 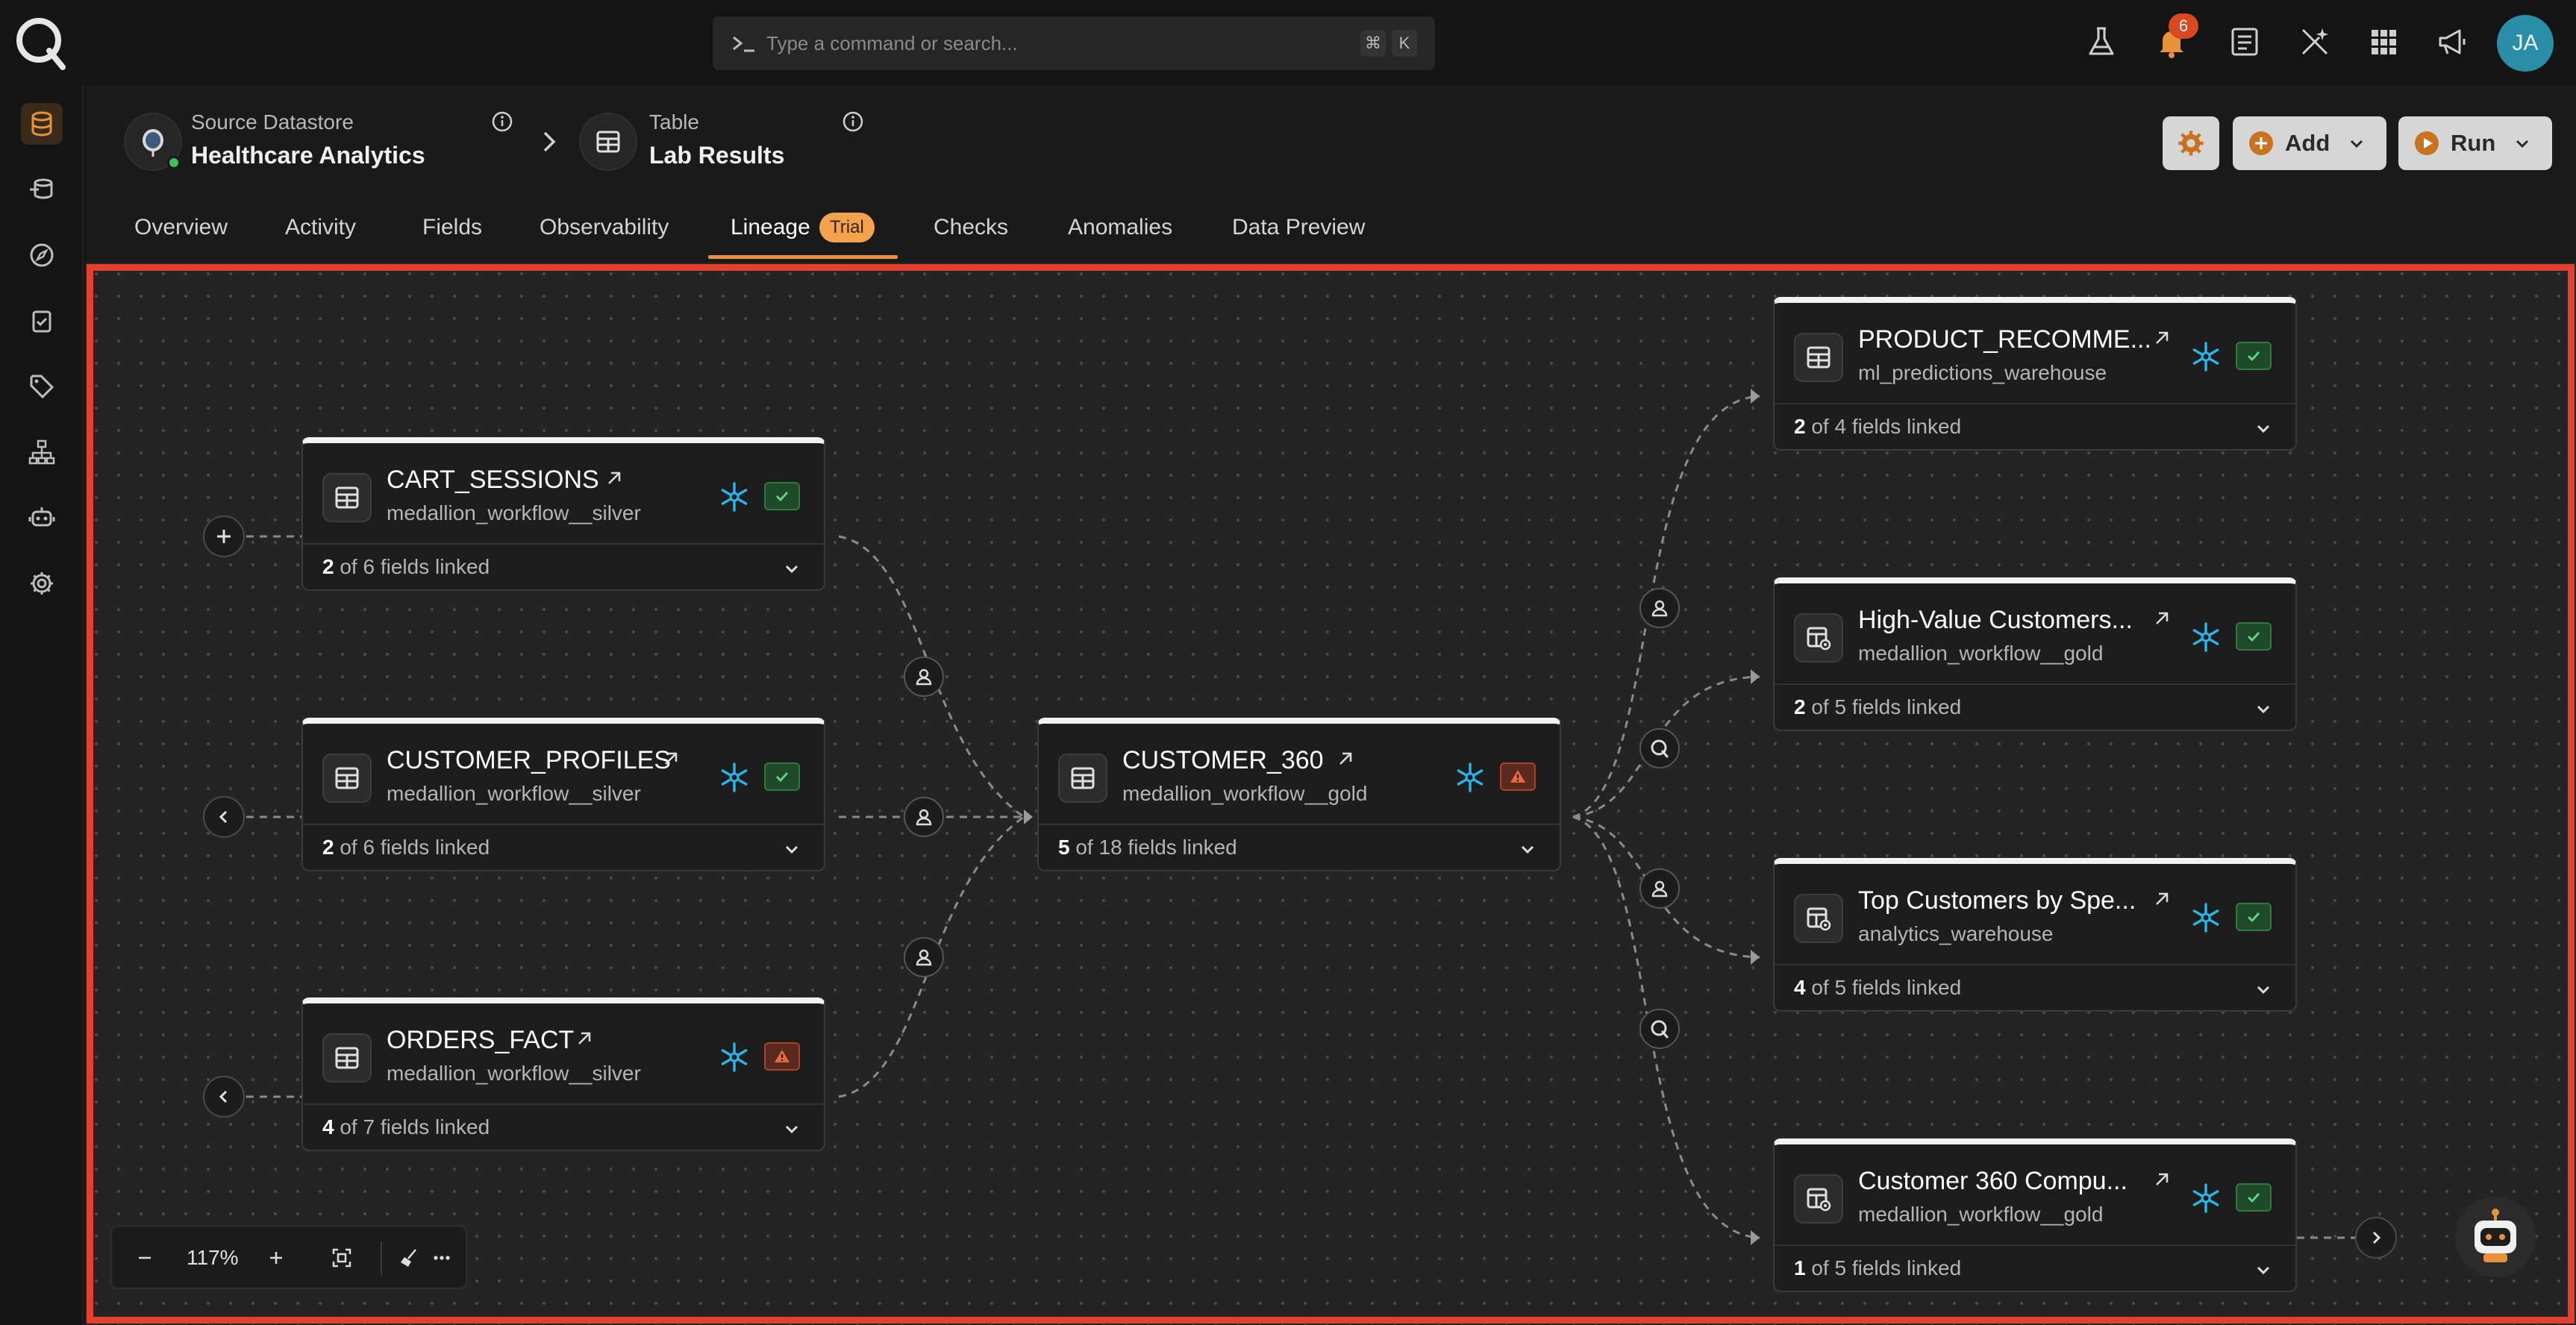 I want to click on fields-linked: 2 of 5 fields linked, so click(x=1878, y=706).